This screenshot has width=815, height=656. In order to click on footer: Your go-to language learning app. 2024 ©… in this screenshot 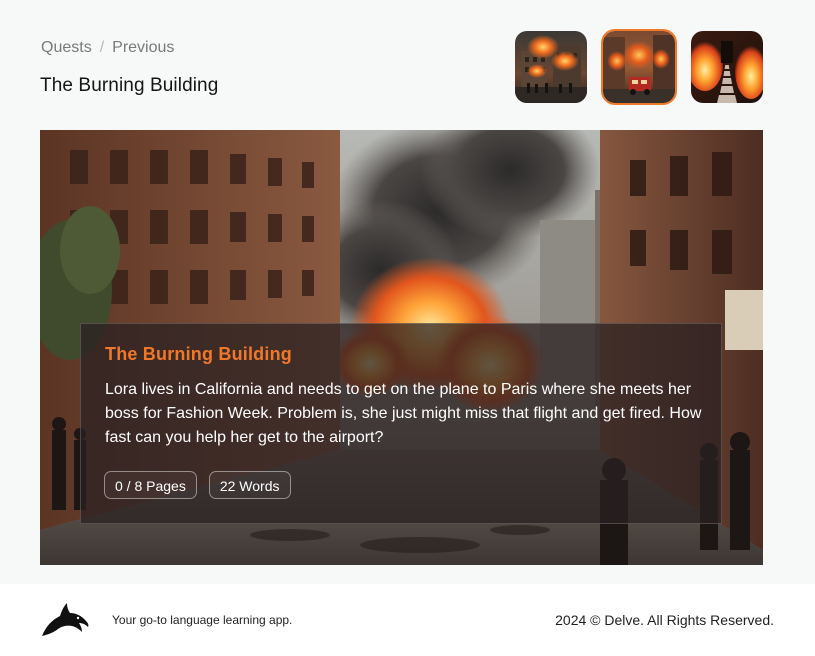, I will do `click(407, 620)`.